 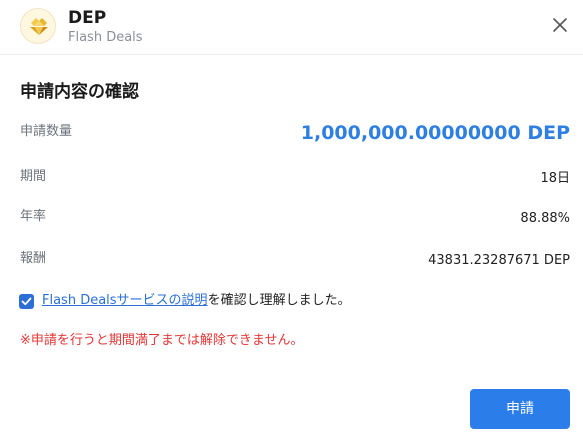 I want to click on agreement-suffix: を確認し理解しました。, so click(x=279, y=300).